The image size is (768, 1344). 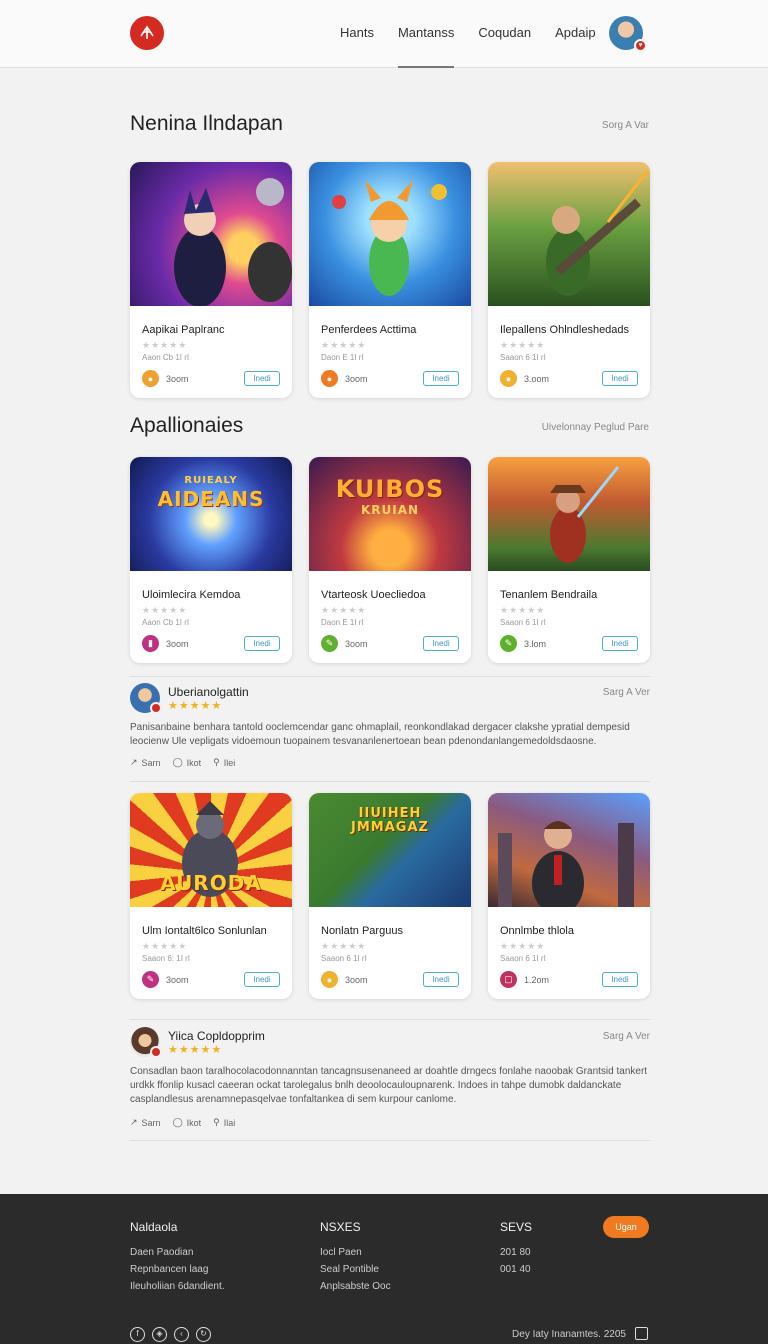 I want to click on footer-link: Repnbancen laag, so click(x=177, y=1269).